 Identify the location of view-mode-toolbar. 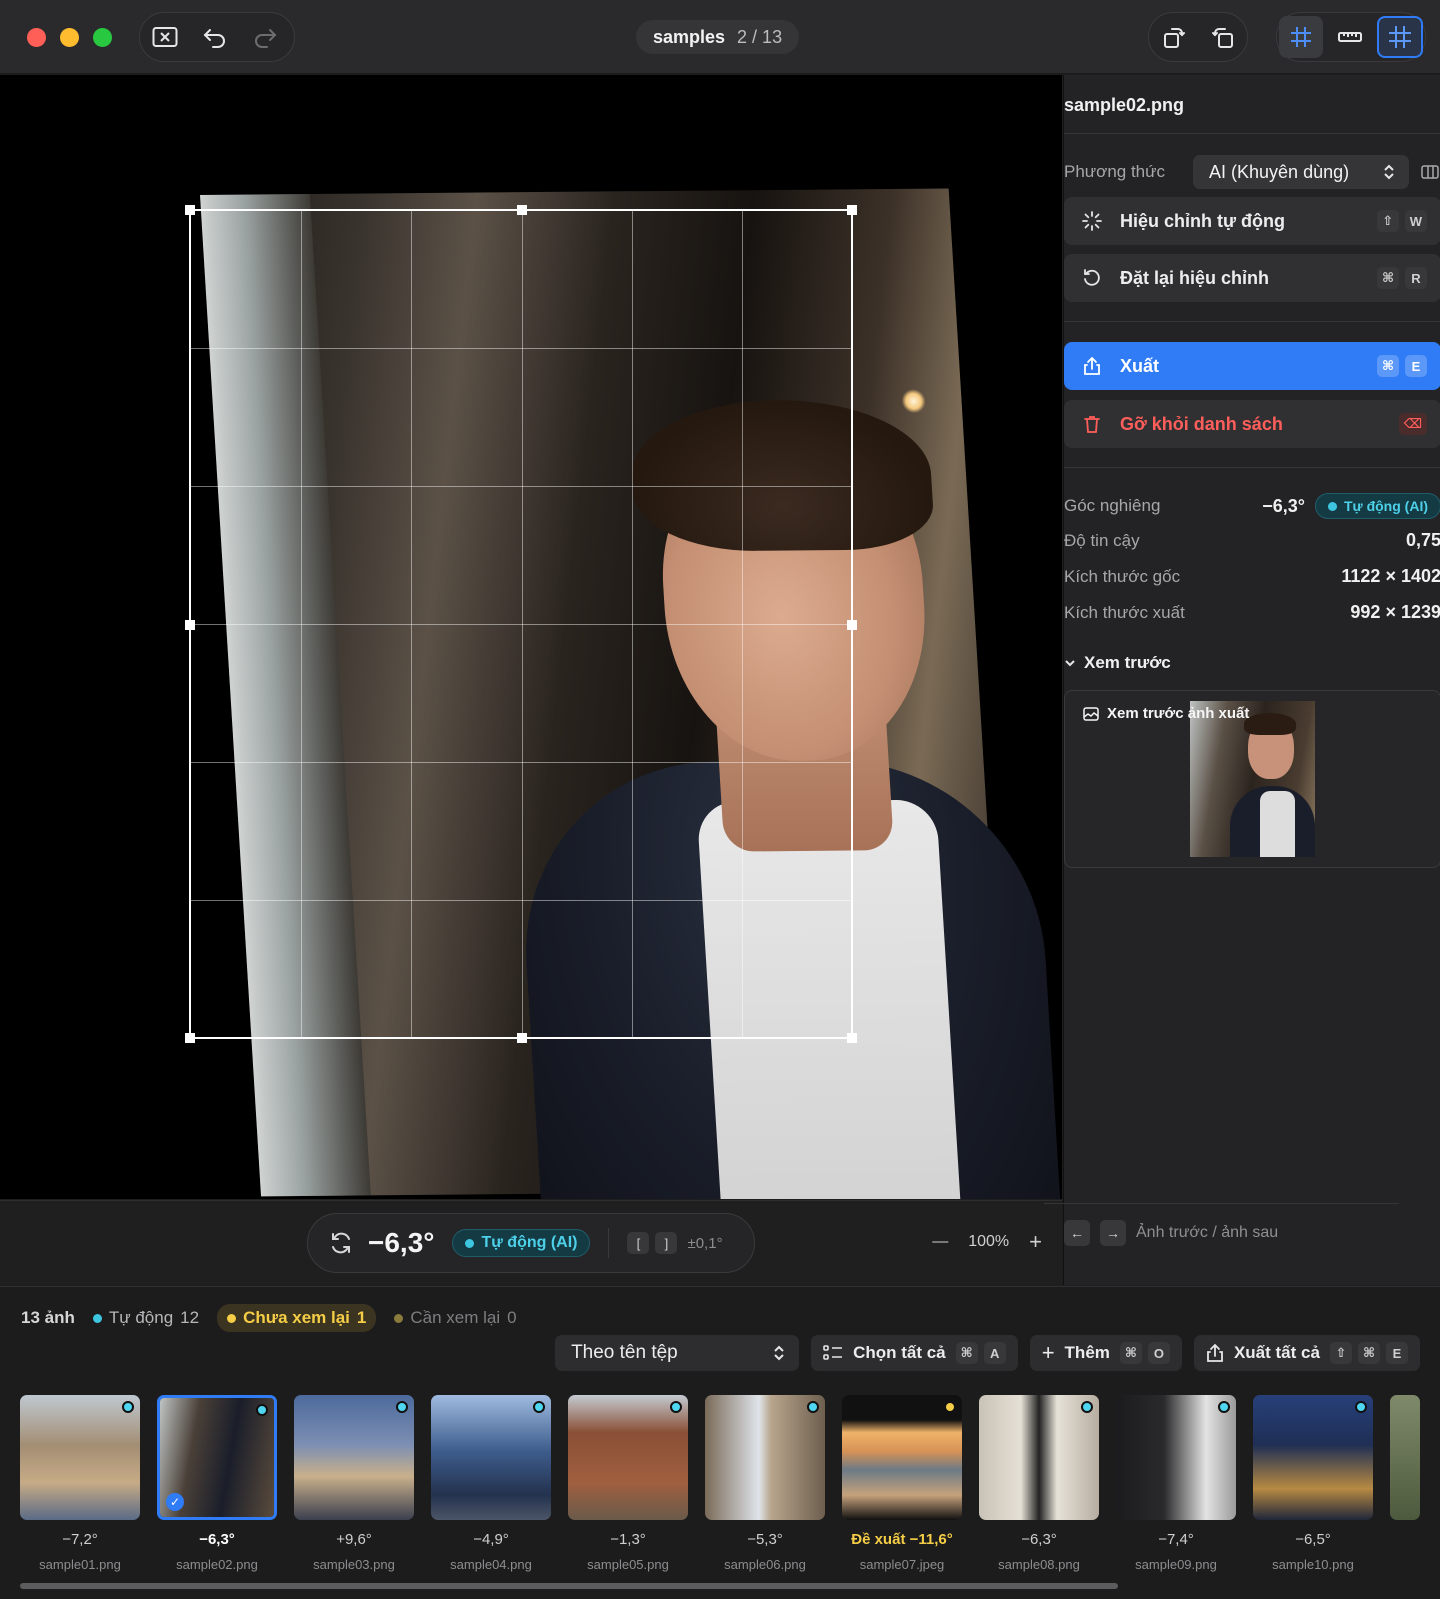
(1351, 37).